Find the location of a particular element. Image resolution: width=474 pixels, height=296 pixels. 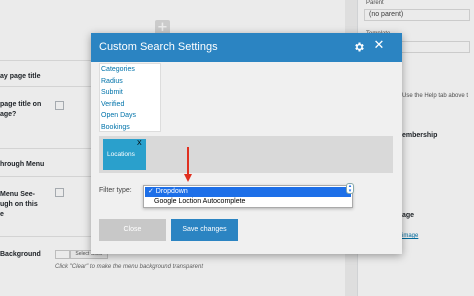

field-item-submit: Submit is located at coordinates (130, 93).